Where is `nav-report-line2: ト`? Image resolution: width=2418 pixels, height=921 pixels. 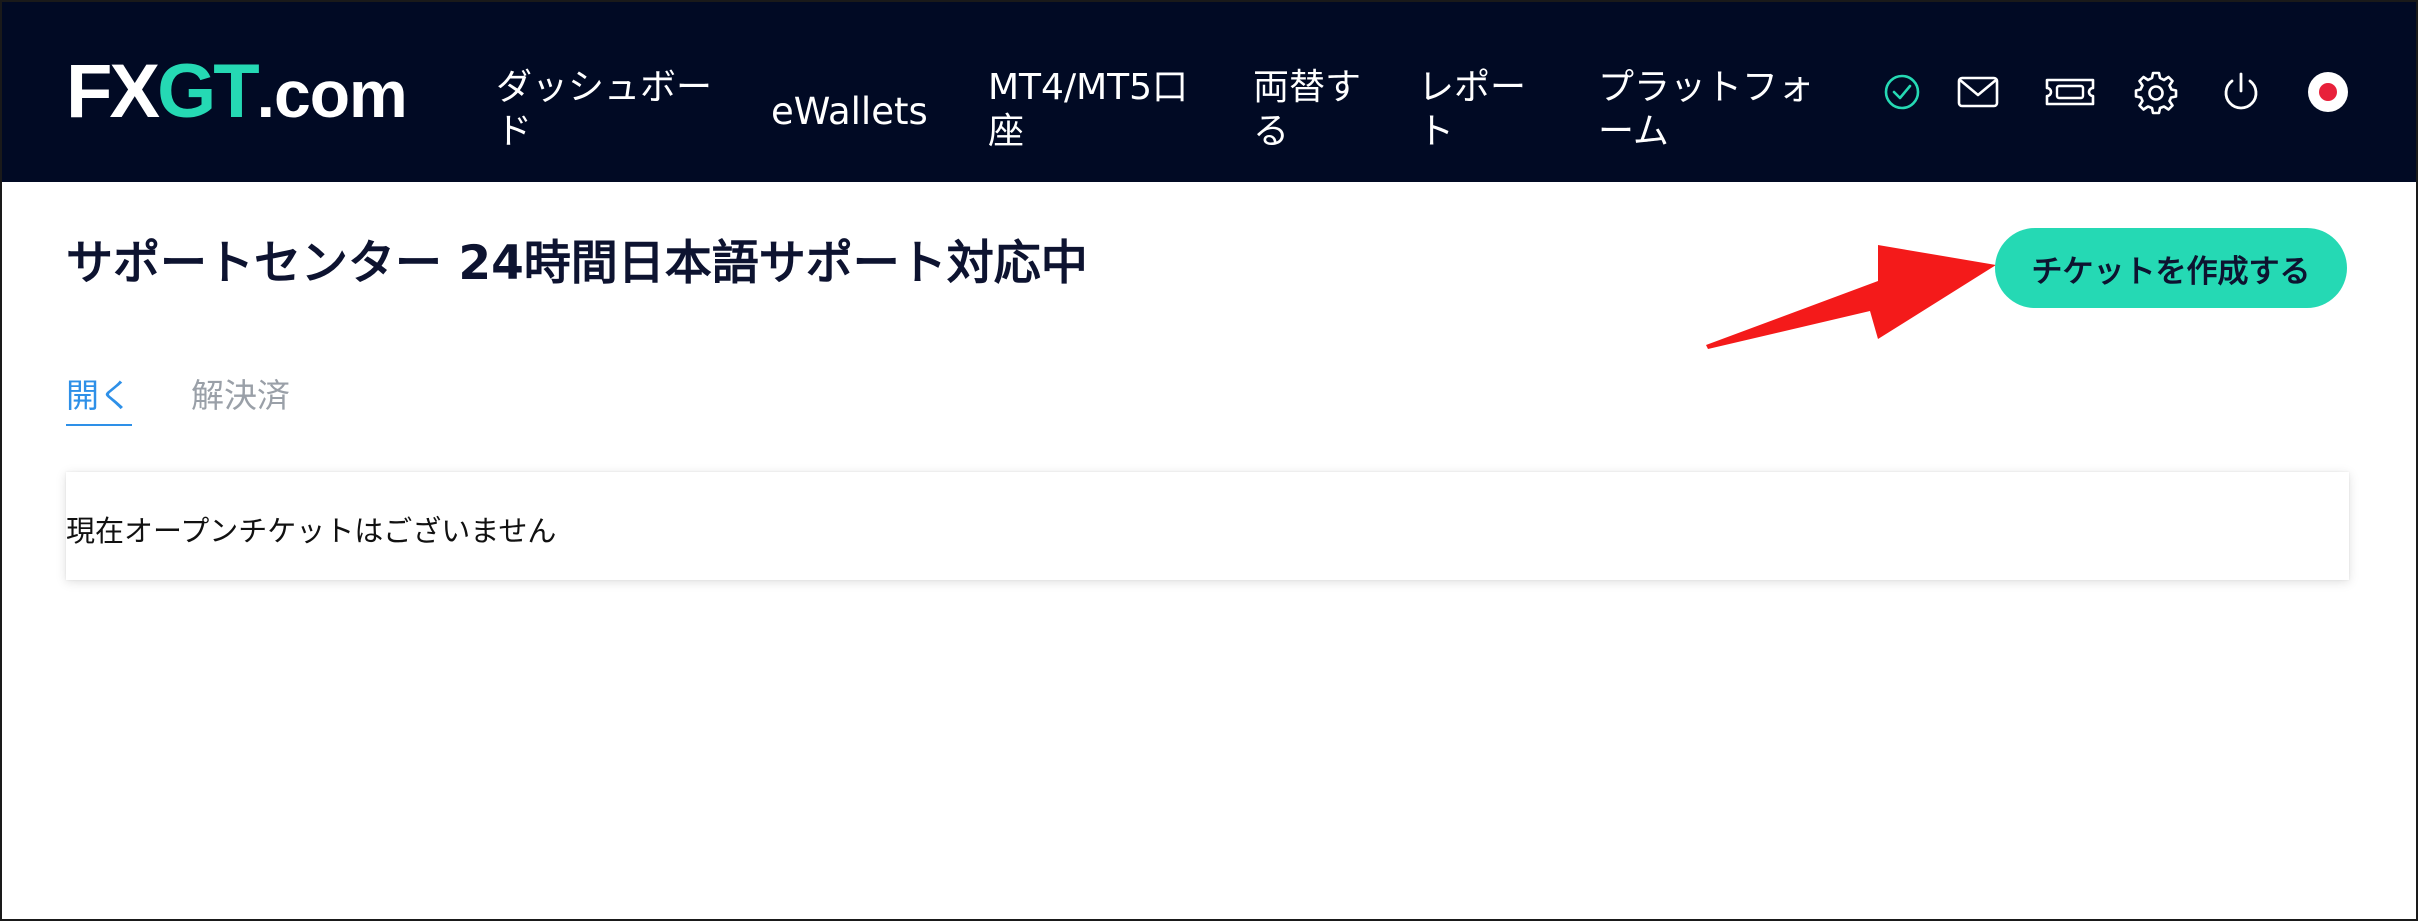 nav-report-line2: ト is located at coordinates (1436, 131).